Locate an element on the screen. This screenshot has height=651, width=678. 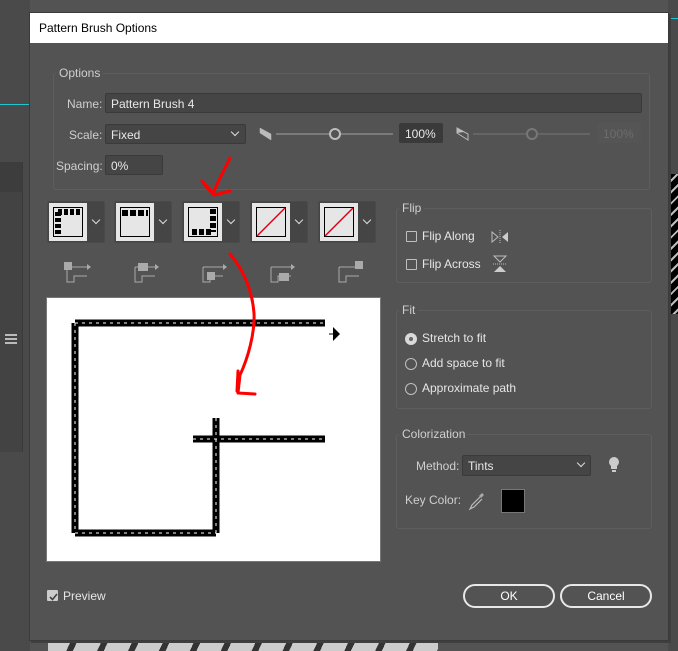
flip-across-icon is located at coordinates (500, 263).